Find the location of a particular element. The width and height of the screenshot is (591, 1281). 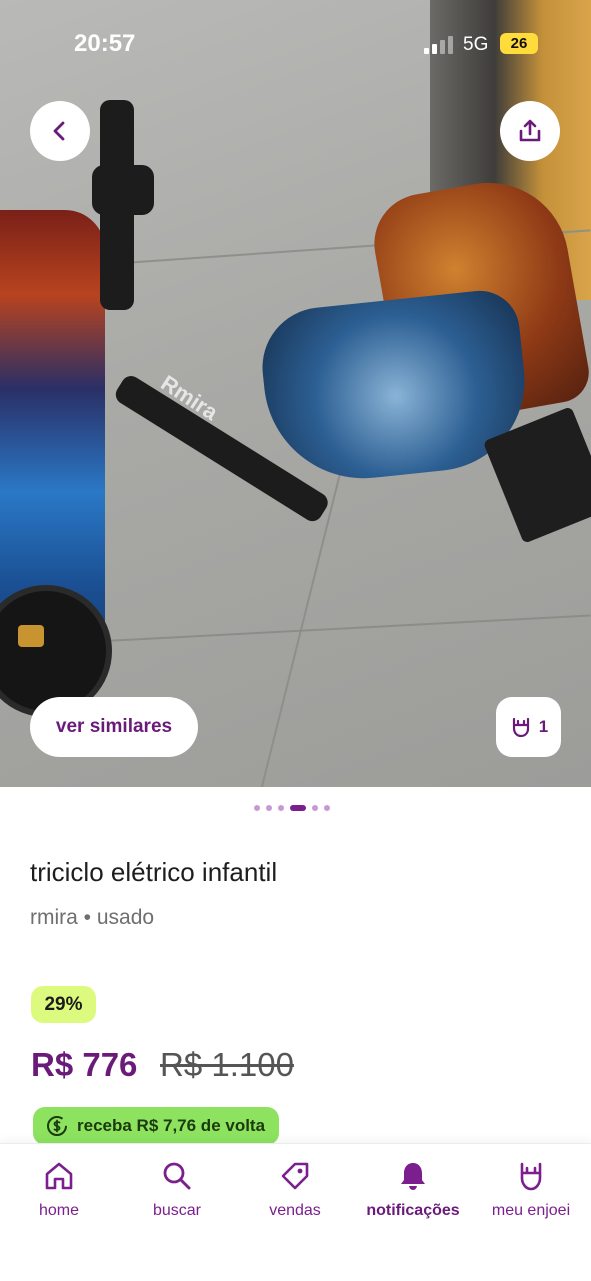

nav-item-label: home is located at coordinates (59, 1210).